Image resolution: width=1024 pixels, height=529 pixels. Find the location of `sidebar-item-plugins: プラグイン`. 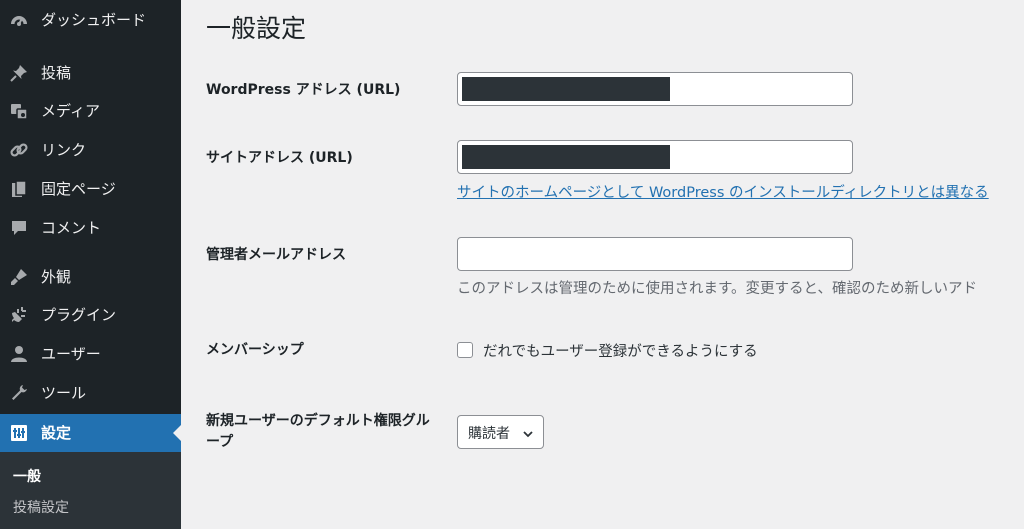

sidebar-item-plugins: プラグイン is located at coordinates (90, 315).